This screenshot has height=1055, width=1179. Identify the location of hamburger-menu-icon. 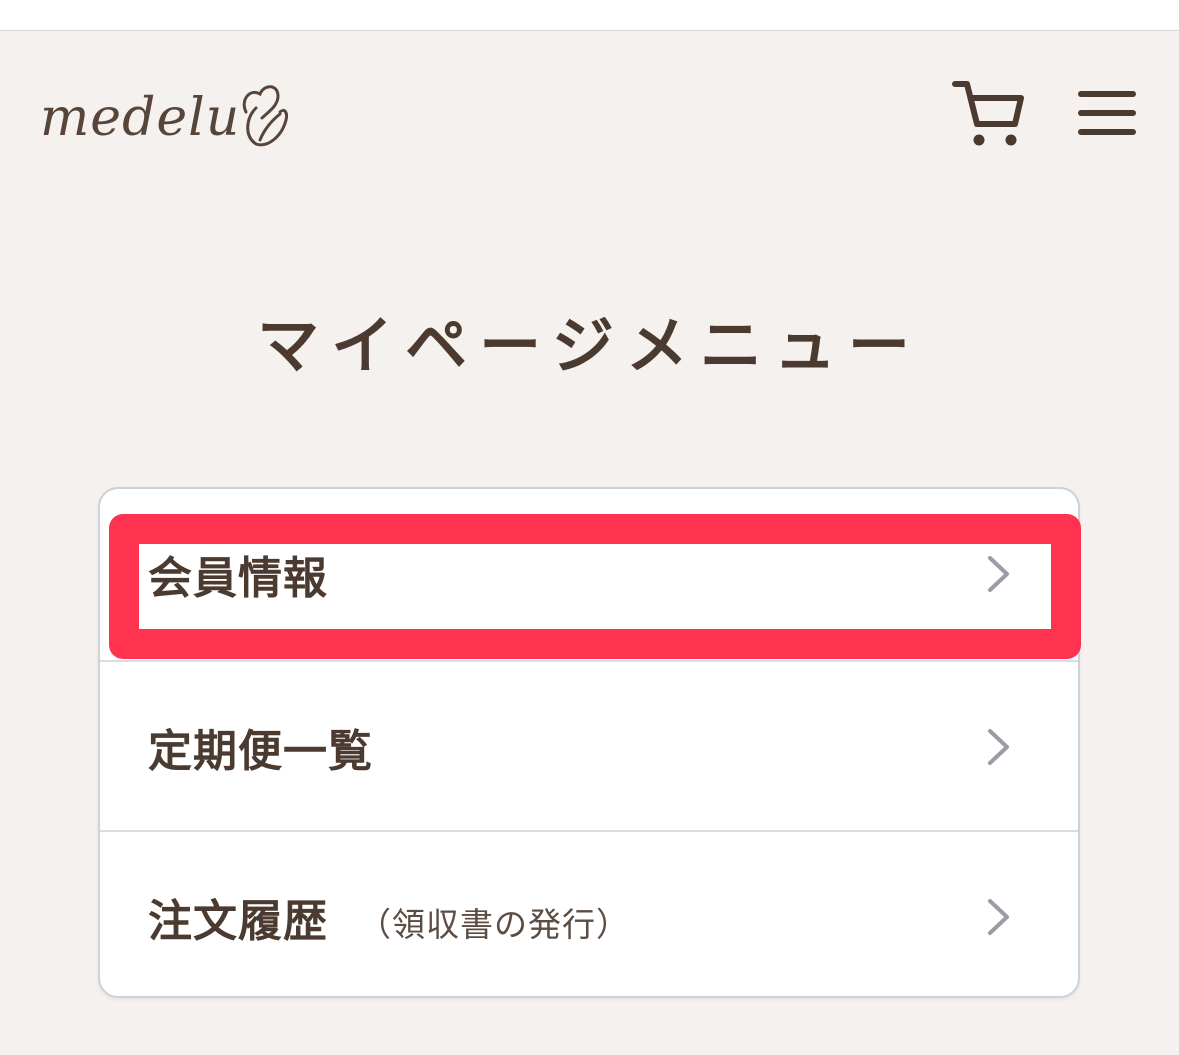
(1107, 113).